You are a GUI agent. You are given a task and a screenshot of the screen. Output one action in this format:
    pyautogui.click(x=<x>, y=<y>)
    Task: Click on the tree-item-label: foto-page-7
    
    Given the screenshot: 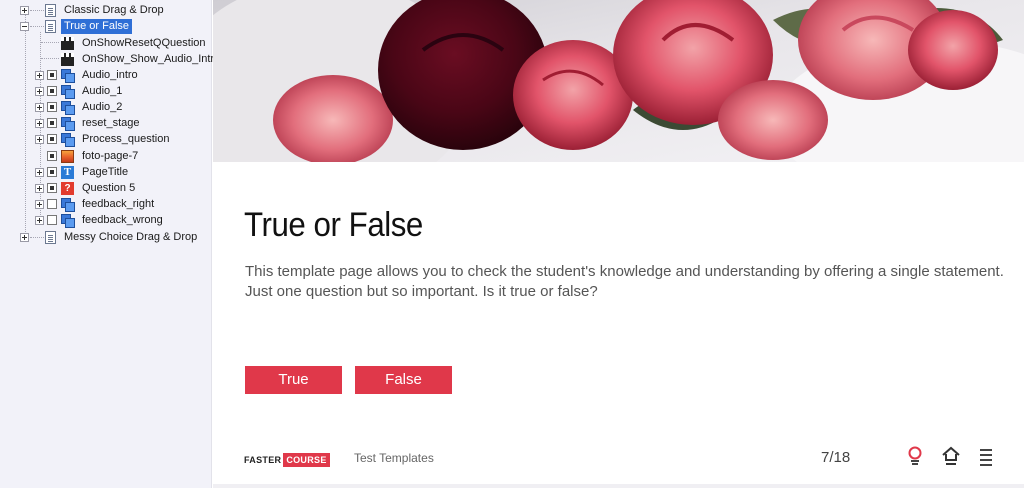 What is the action you would take?
    pyautogui.click(x=110, y=155)
    